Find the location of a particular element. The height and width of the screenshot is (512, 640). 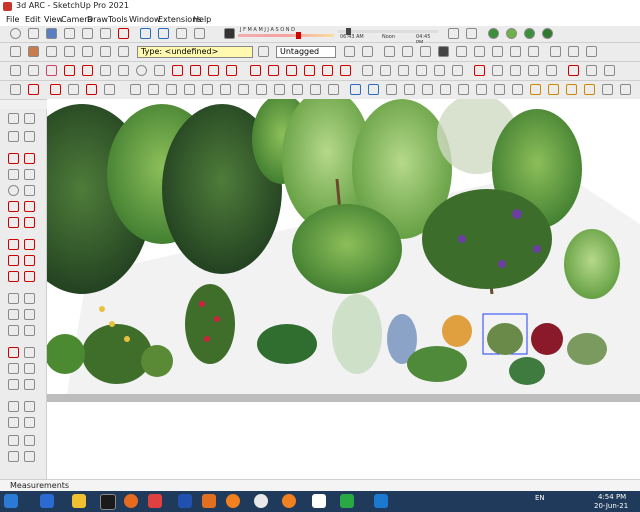

media-icon is located at coordinates (155, 501).